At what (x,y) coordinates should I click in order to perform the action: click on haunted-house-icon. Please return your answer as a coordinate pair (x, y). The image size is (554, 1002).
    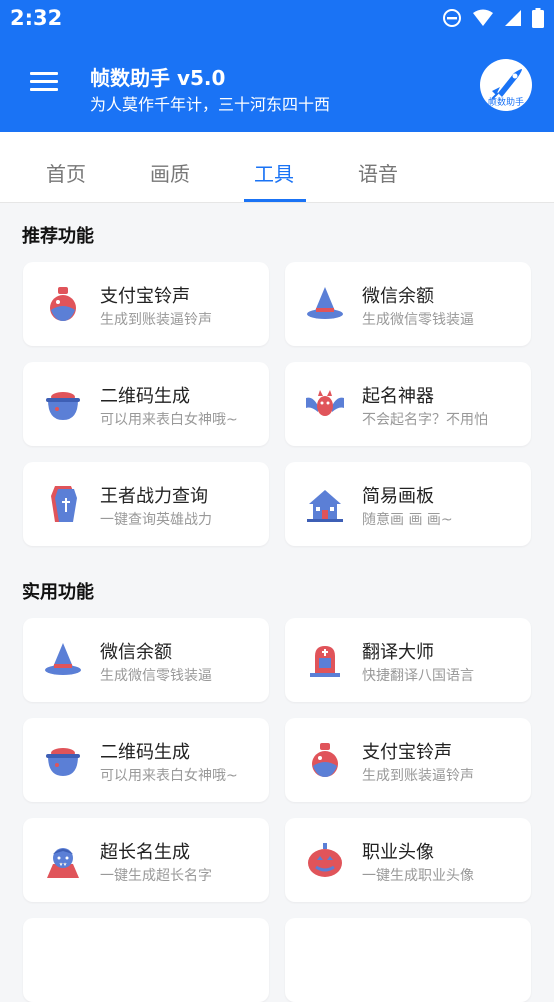
    Looking at the image, I should click on (325, 506).